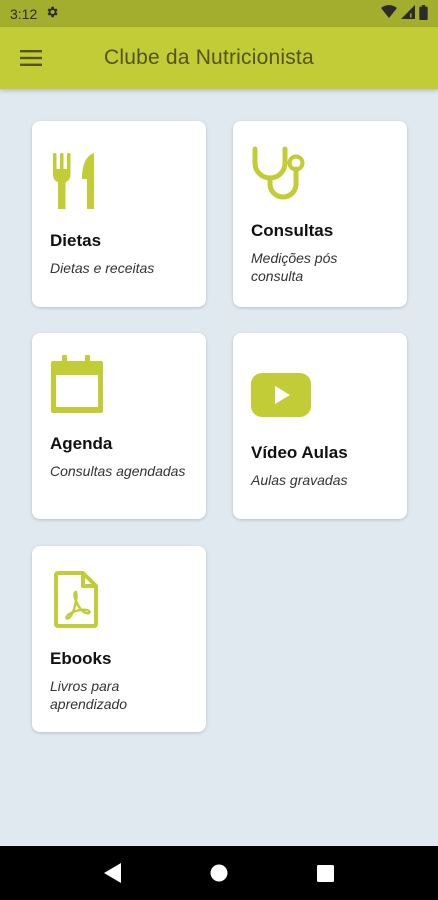  Describe the element at coordinates (119, 214) in the screenshot. I see `card-dietas: Dietas Dietas e receitas` at that location.